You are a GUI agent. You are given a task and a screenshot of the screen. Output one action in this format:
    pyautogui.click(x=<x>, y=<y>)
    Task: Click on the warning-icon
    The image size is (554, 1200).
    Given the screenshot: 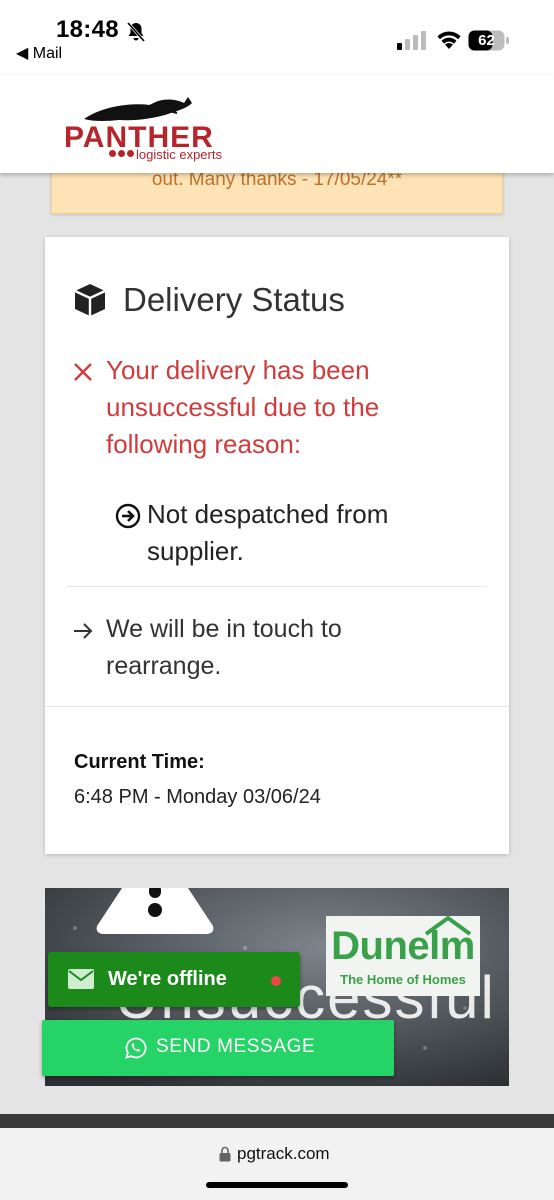 What is the action you would take?
    pyautogui.click(x=155, y=911)
    